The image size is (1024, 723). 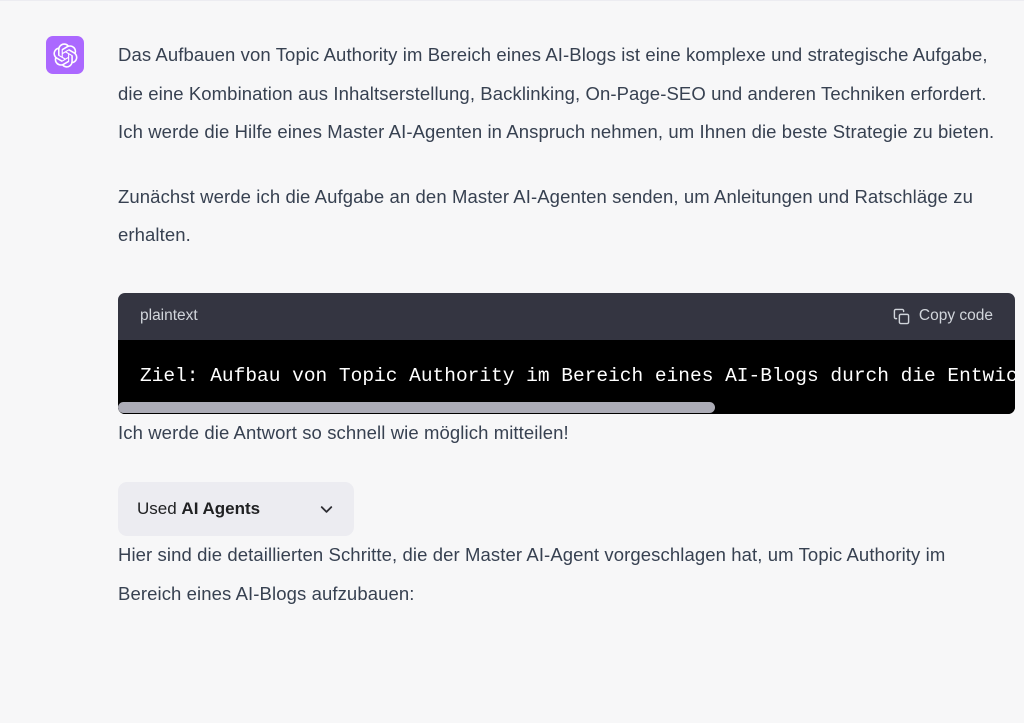 I want to click on openai-logo-icon, so click(x=65, y=55).